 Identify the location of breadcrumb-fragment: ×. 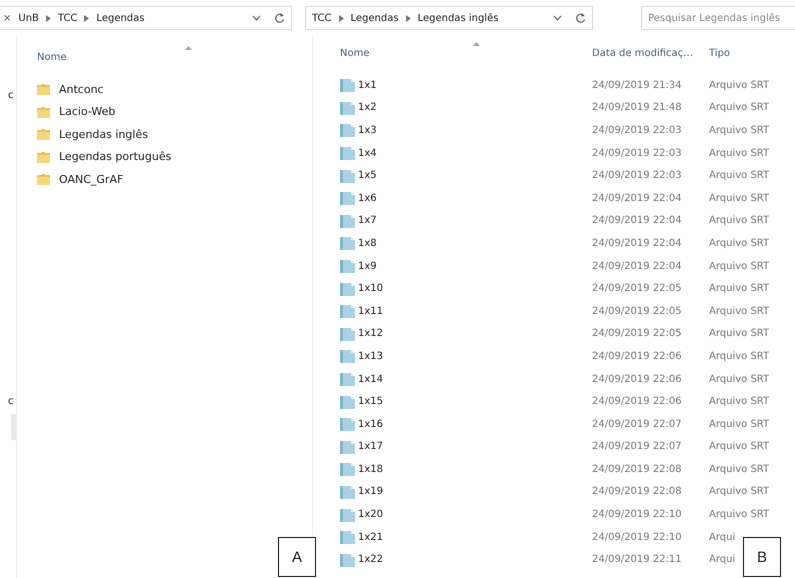
(7, 18).